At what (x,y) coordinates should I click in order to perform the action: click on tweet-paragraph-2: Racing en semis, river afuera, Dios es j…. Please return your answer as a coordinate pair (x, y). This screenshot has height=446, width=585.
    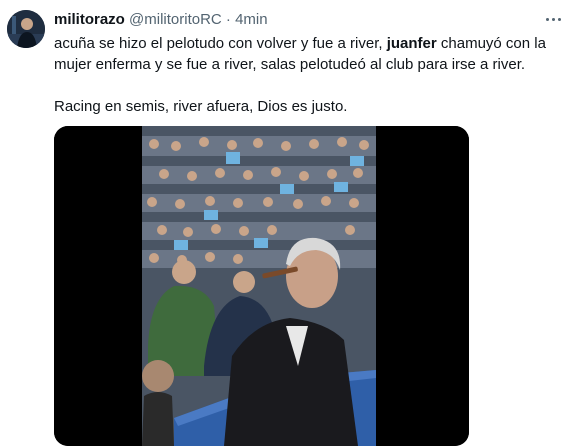
    Looking at the image, I should click on (201, 106).